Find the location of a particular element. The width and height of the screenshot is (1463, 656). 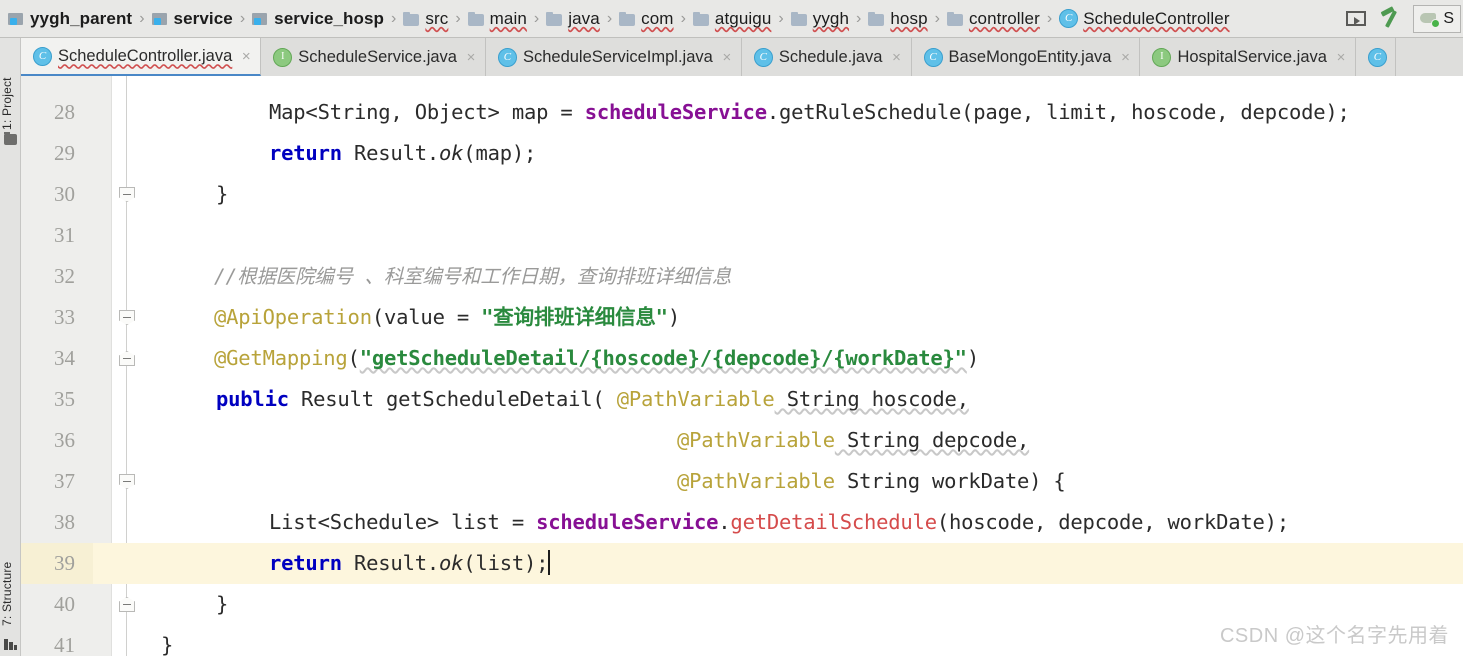

breadcrumb-label: atguigu is located at coordinates (743, 18).